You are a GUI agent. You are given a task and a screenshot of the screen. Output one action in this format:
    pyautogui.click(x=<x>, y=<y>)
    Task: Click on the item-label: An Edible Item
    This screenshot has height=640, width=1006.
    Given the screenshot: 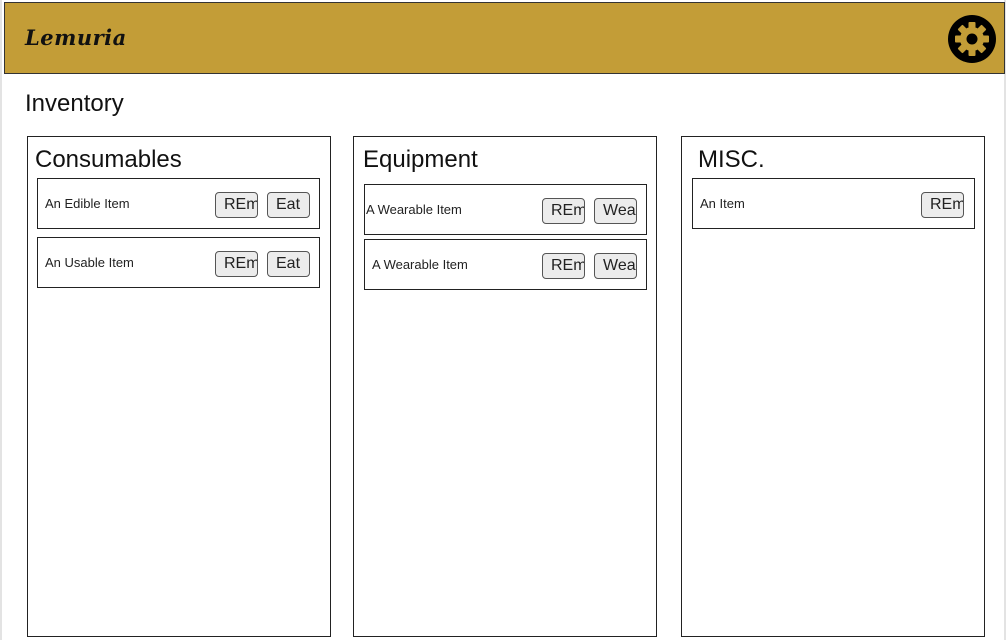 What is the action you would take?
    pyautogui.click(x=87, y=203)
    